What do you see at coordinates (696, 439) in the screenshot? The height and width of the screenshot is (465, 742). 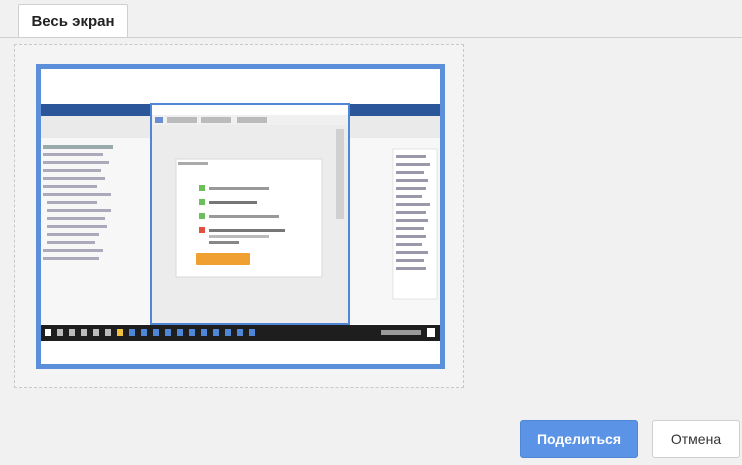 I see `cancel-button: Отмена` at bounding box center [696, 439].